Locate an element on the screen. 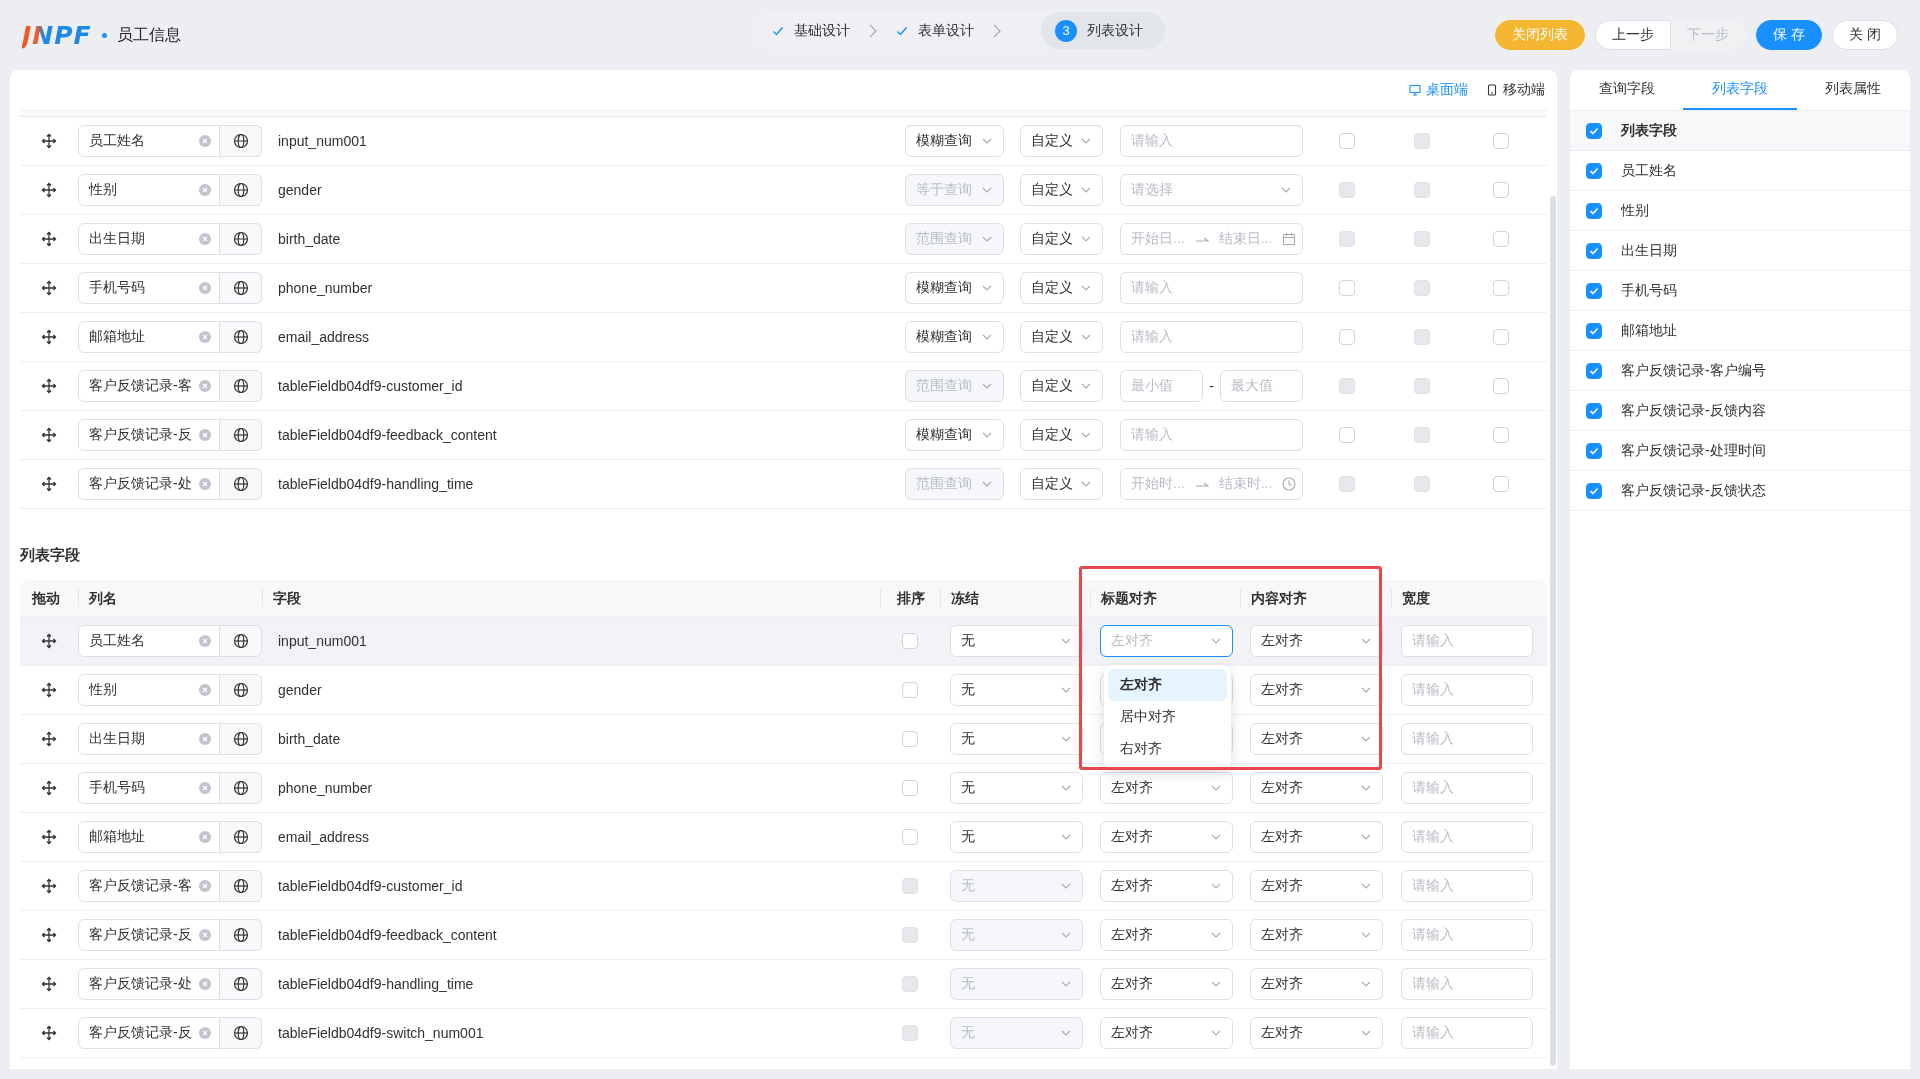 This screenshot has height=1079, width=1920. step: 表单设计 is located at coordinates (935, 30).